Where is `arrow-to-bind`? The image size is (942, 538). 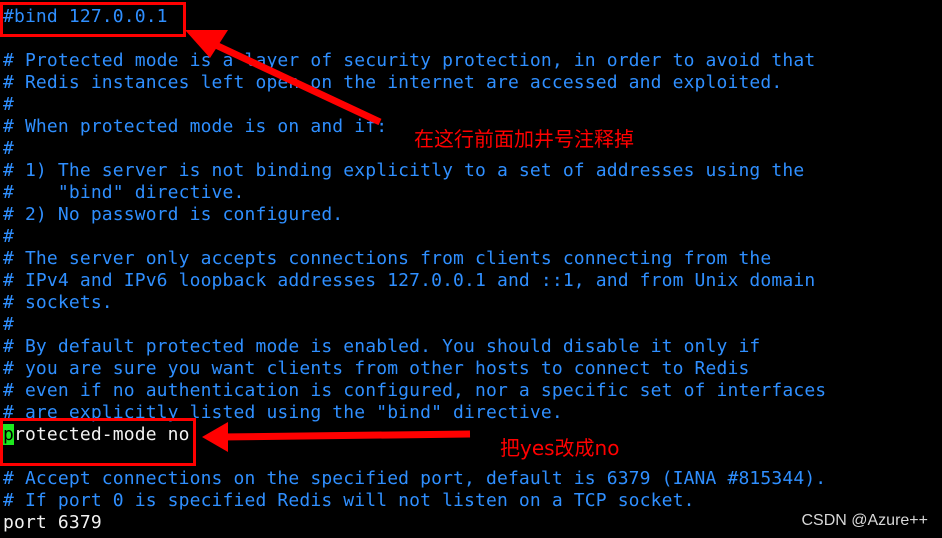
arrow-to-bind is located at coordinates (283, 78).